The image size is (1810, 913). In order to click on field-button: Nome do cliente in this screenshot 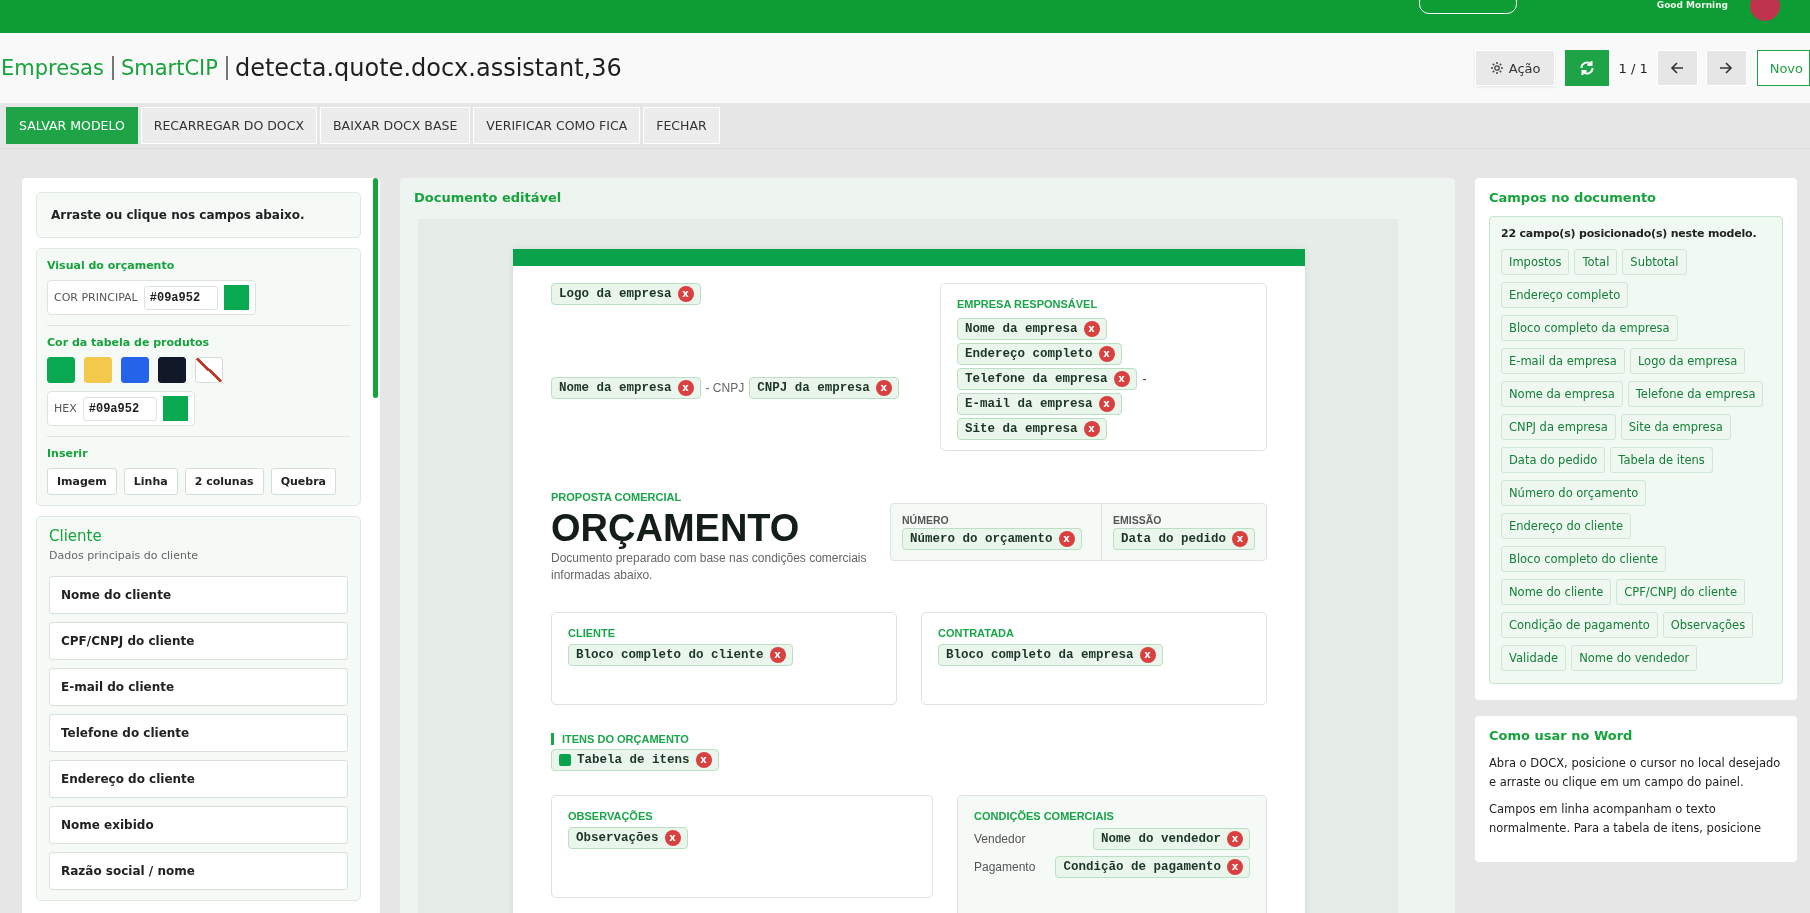, I will do `click(198, 595)`.